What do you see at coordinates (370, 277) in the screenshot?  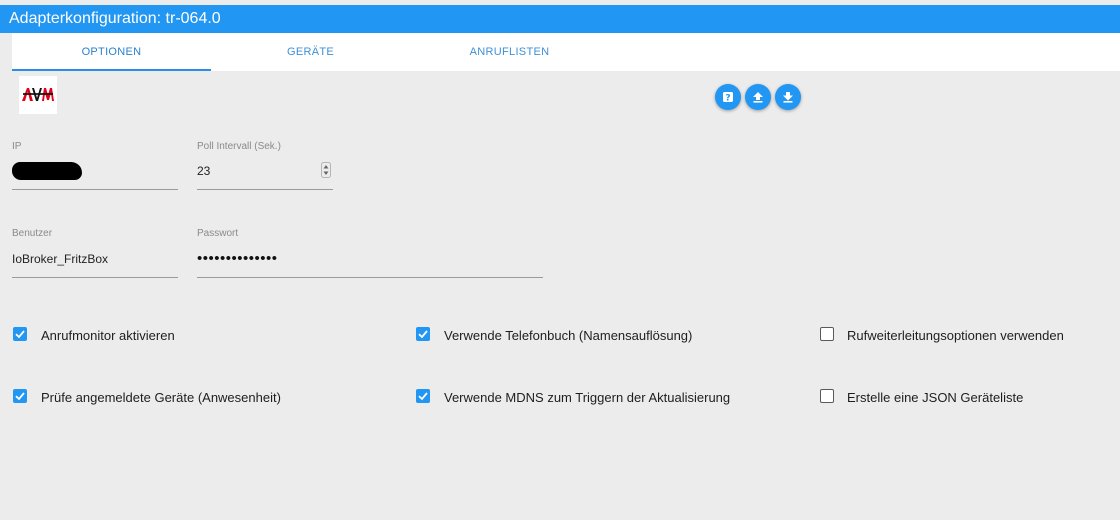 I see `password-underline` at bounding box center [370, 277].